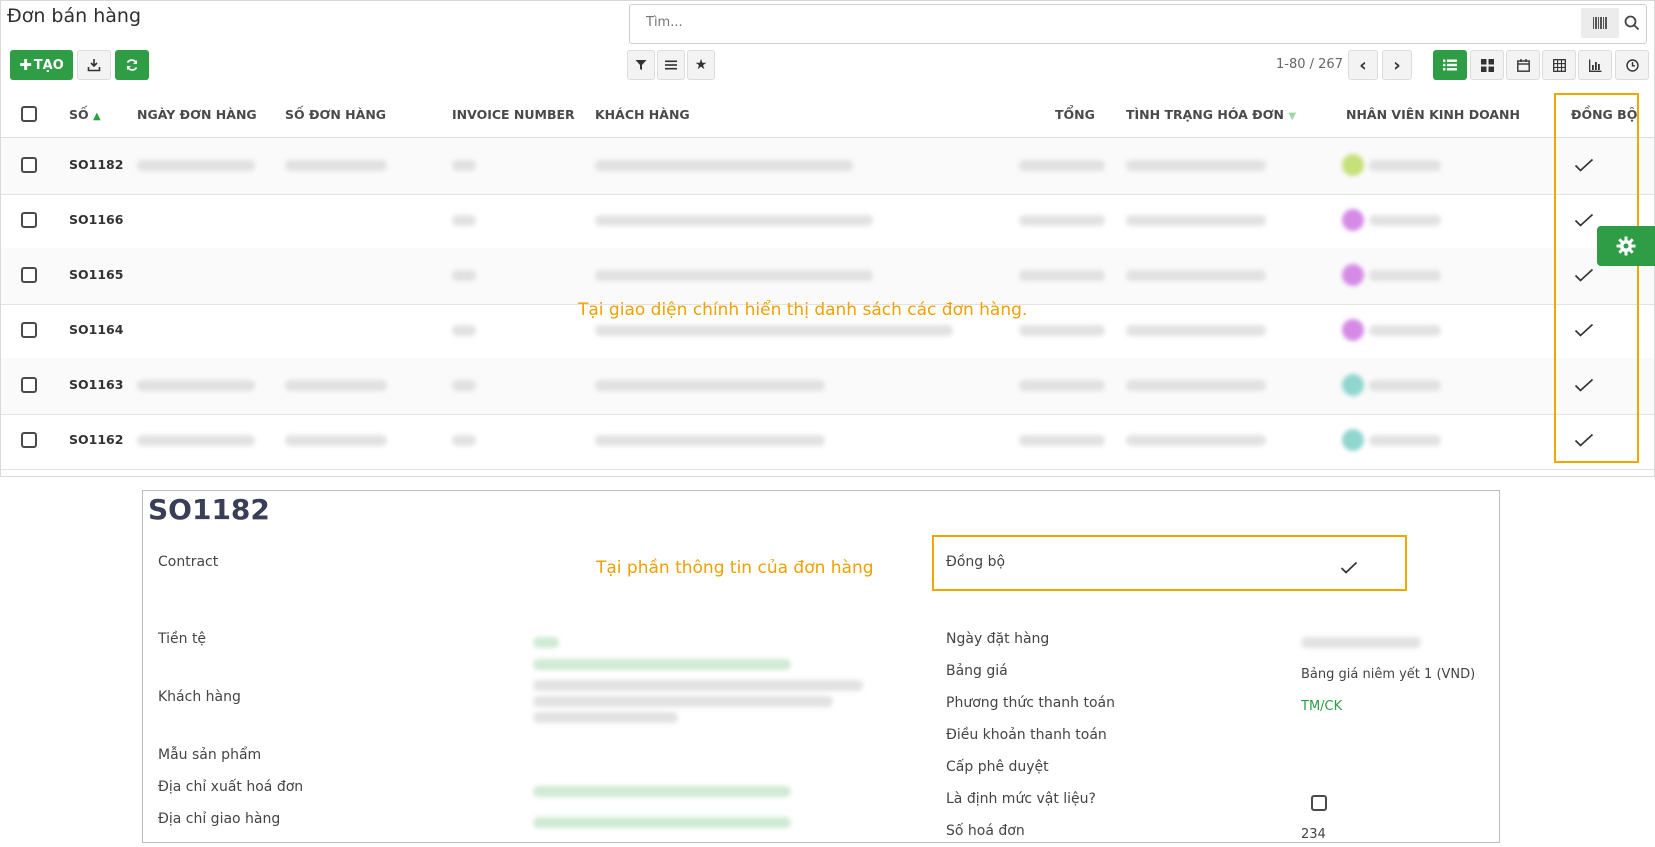 This screenshot has width=1655, height=847. What do you see at coordinates (197, 114) in the screenshot?
I see `column-header-order-date: NGÀY ĐƠN HÀNG` at bounding box center [197, 114].